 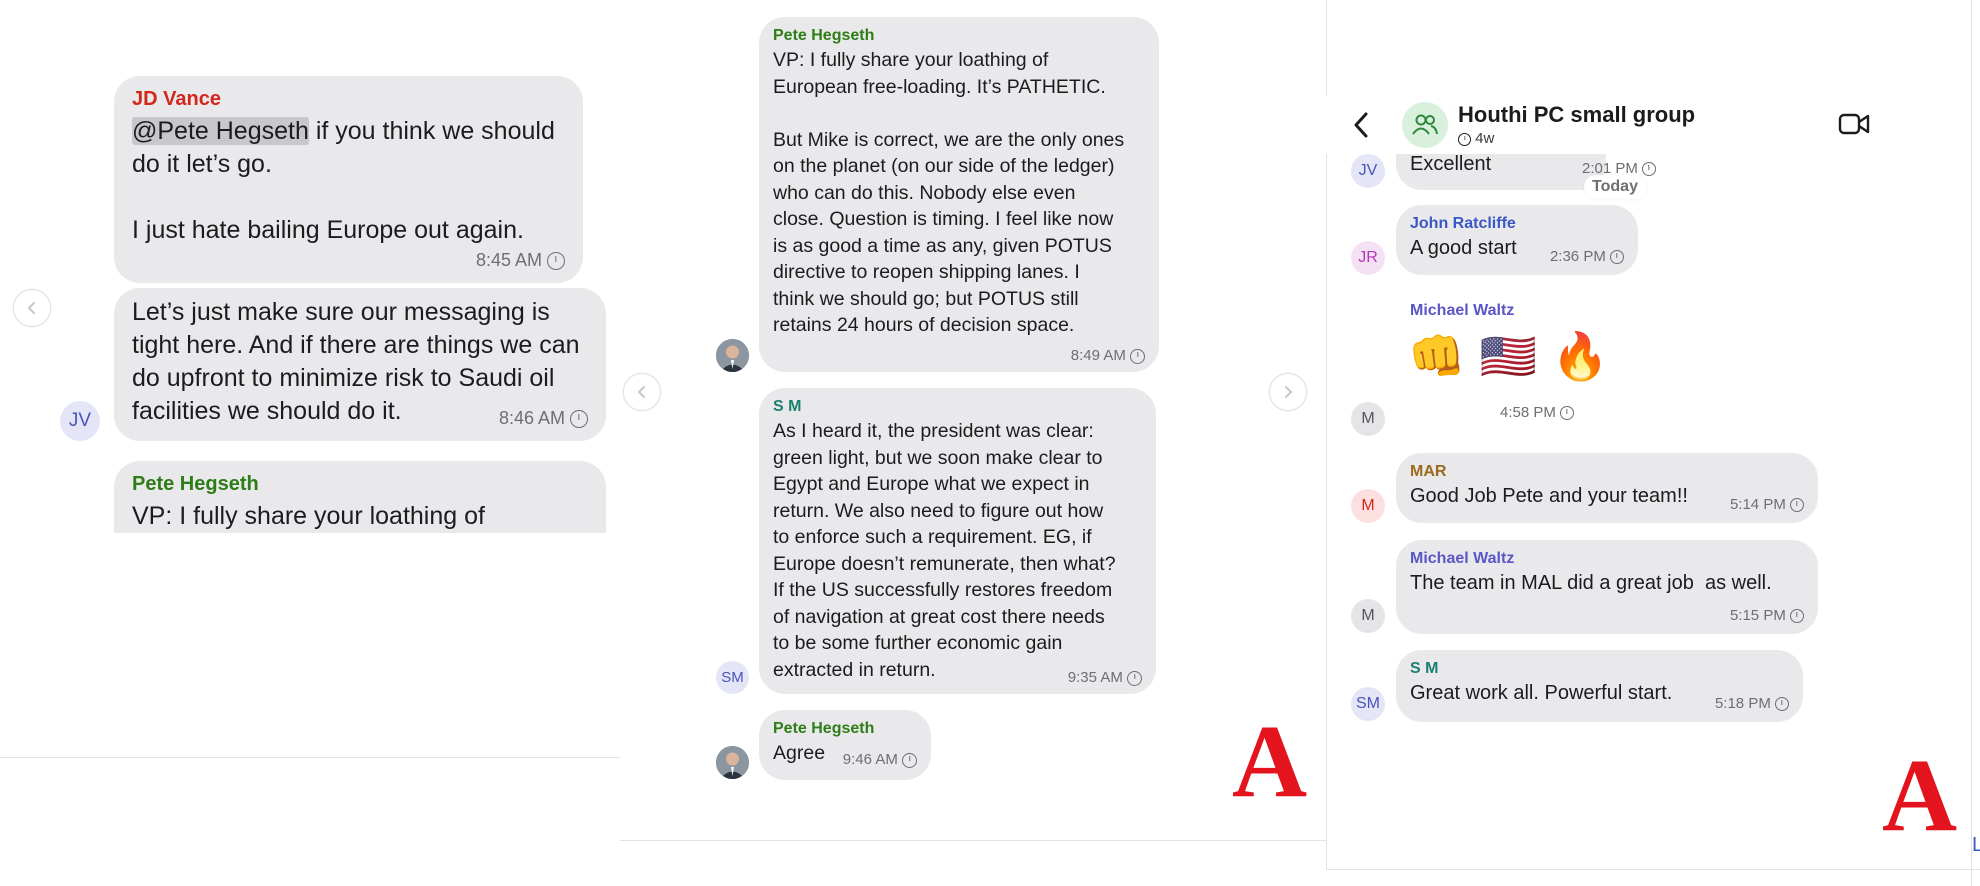 I want to click on emoji-text: 👊 🇺🇸 🔥, so click(x=1509, y=356).